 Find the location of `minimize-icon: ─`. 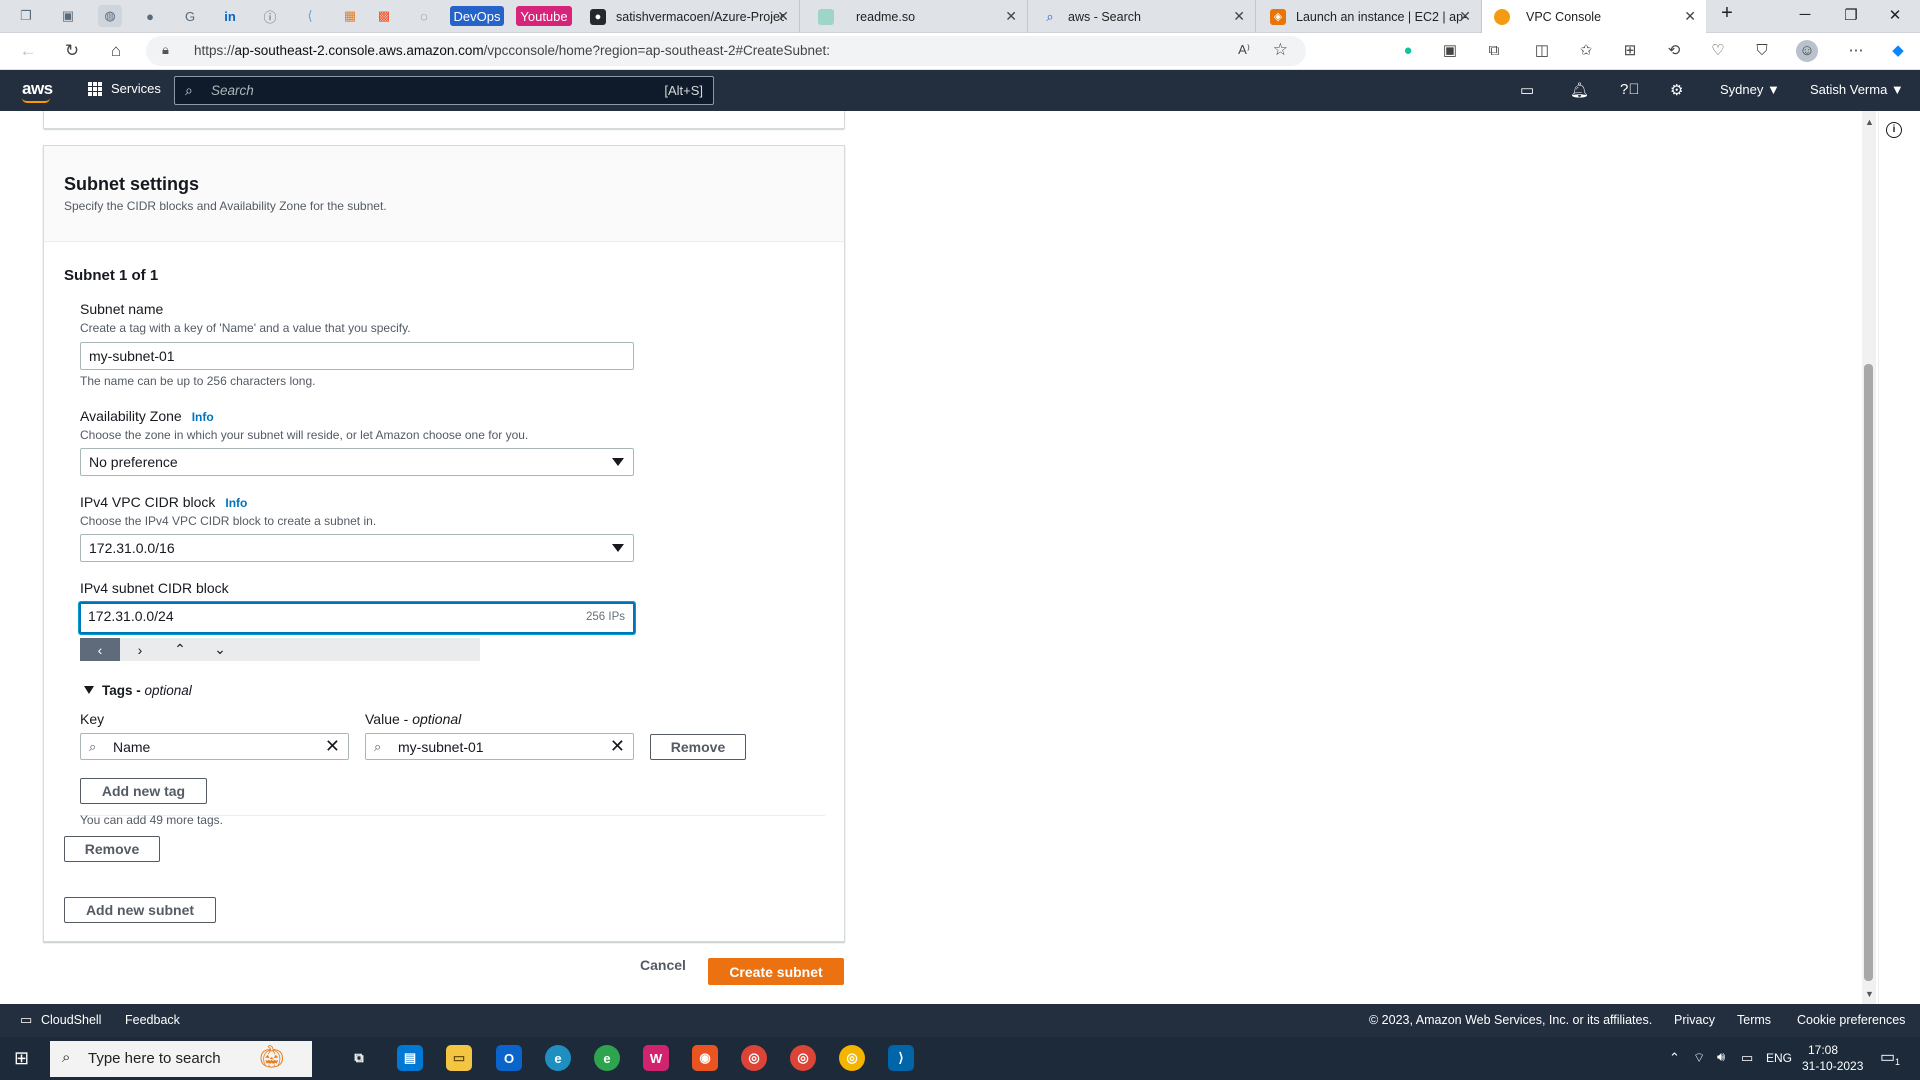

minimize-icon: ─ is located at coordinates (1805, 14).